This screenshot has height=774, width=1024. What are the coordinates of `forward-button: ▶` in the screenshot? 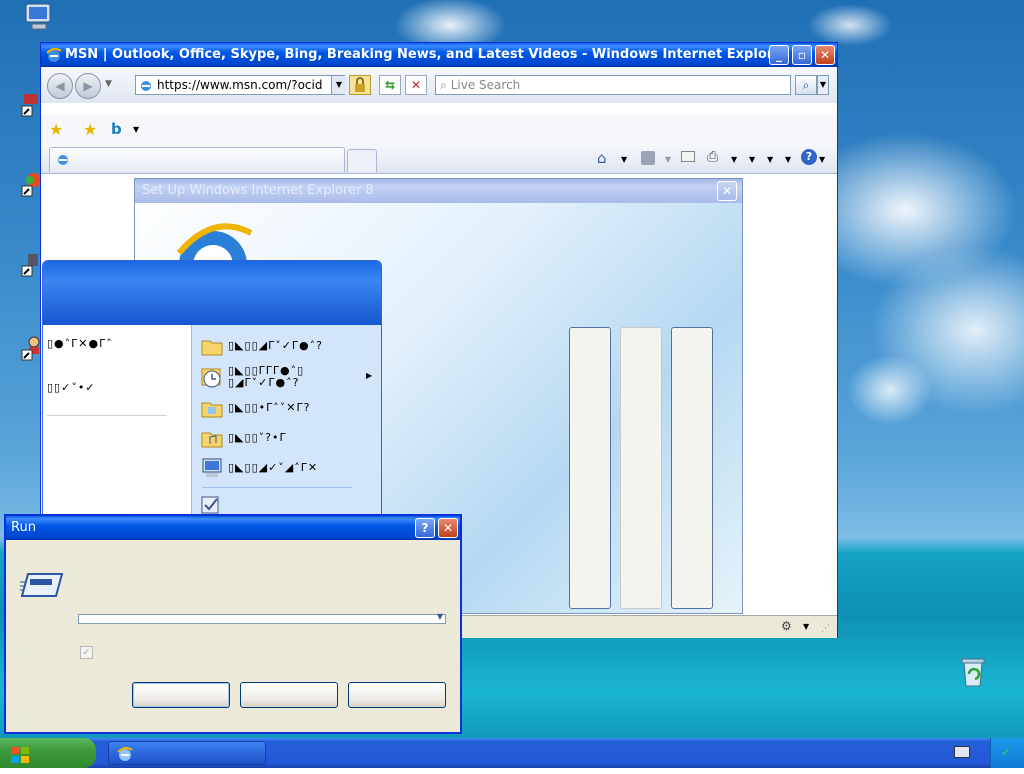 It's located at (88, 86).